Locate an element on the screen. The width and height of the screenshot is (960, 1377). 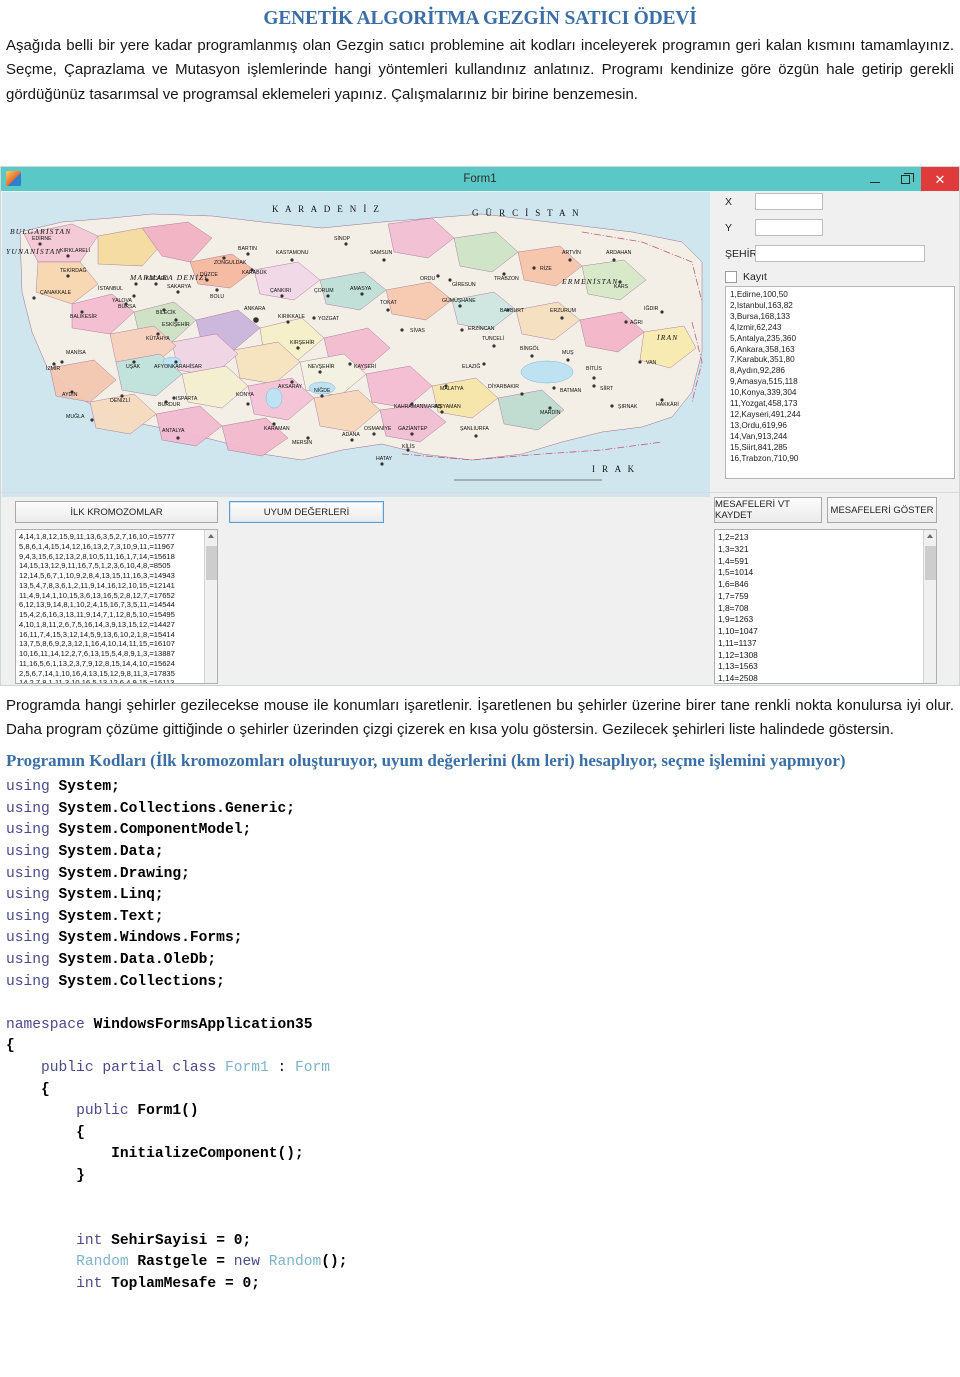
svg-text: ADANA is located at coordinates (351, 435).